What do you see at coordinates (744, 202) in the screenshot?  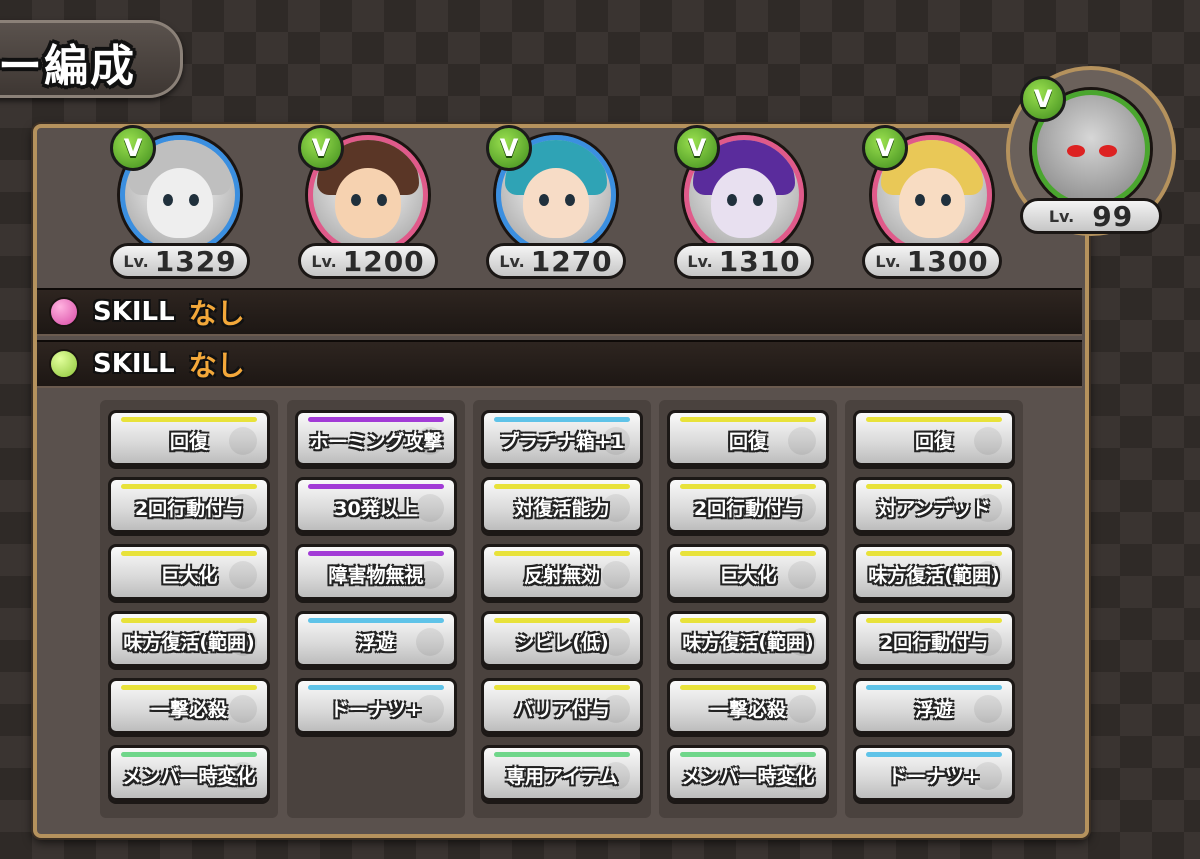 I see `member-slot: V Lv. 1310` at bounding box center [744, 202].